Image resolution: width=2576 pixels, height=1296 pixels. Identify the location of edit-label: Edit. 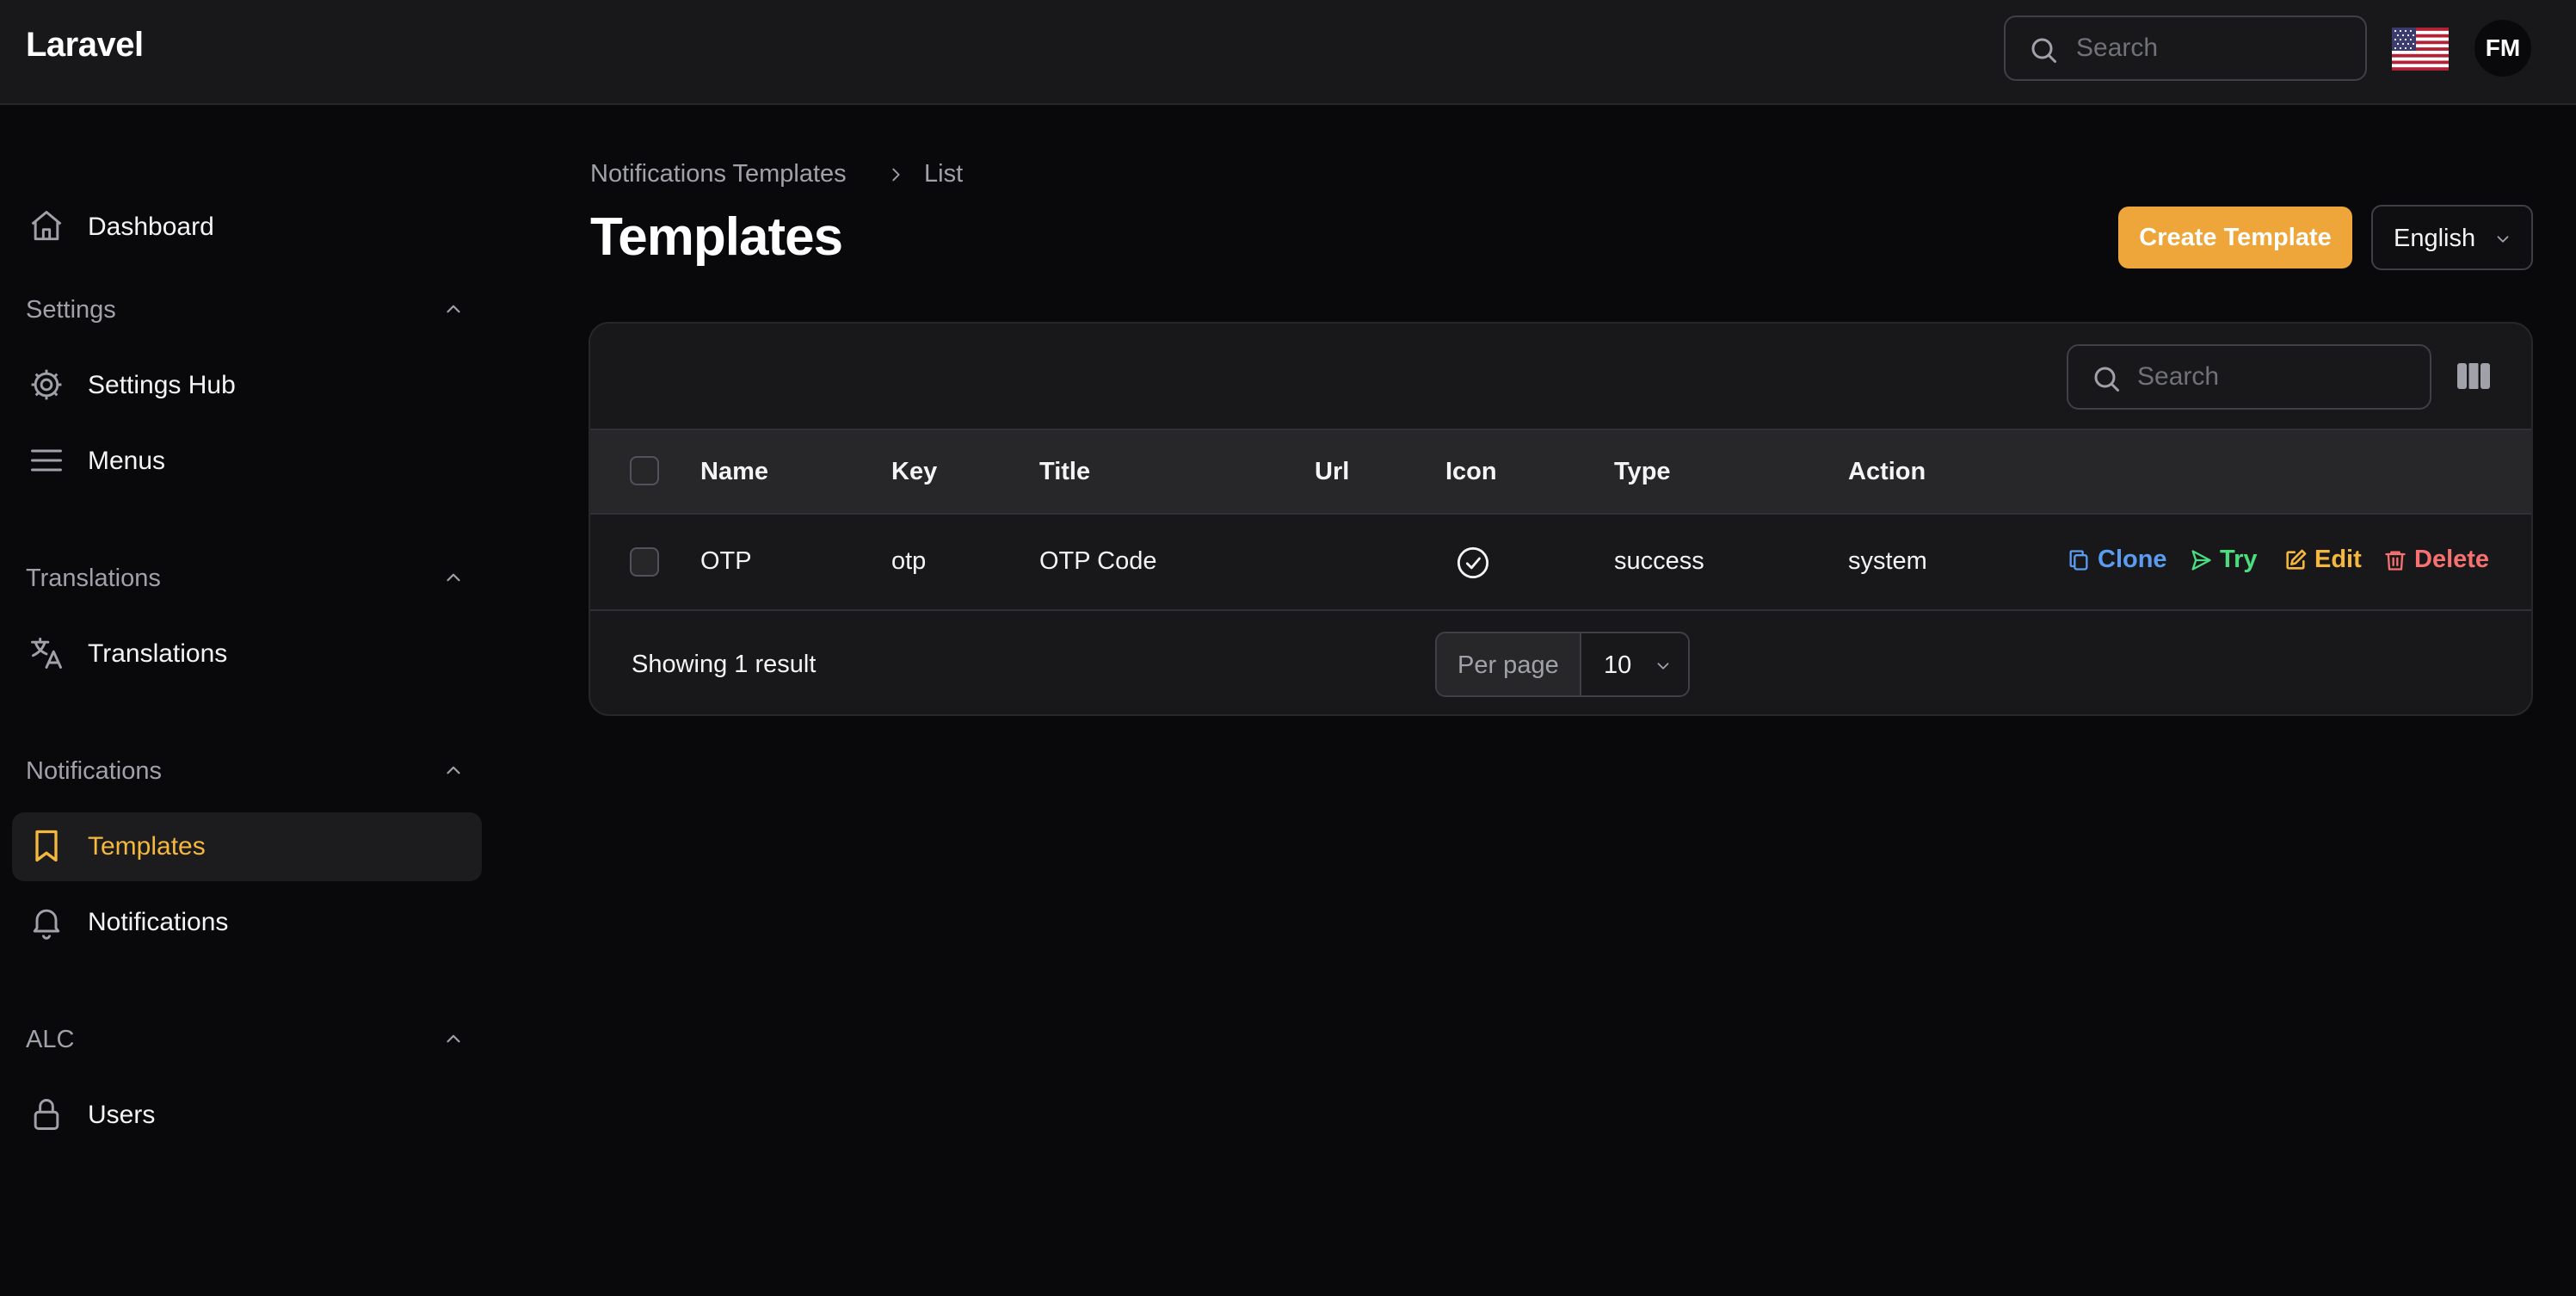
(2338, 559).